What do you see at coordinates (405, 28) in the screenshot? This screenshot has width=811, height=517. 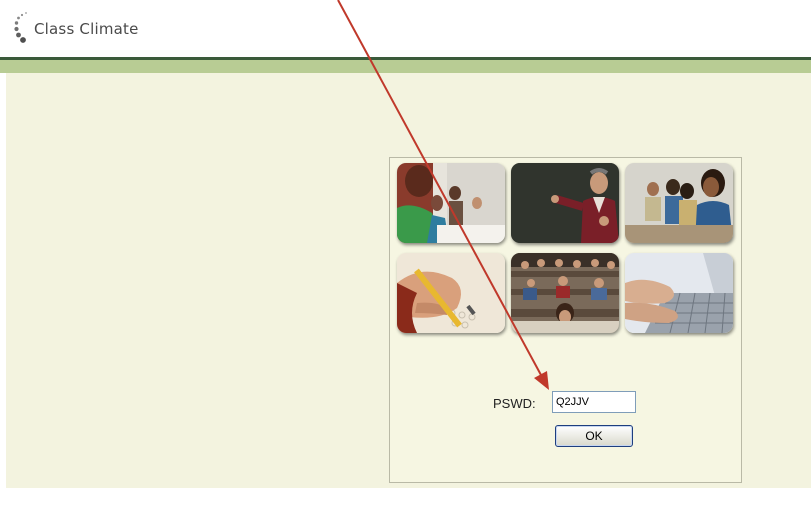 I see `header: Class Climate` at bounding box center [405, 28].